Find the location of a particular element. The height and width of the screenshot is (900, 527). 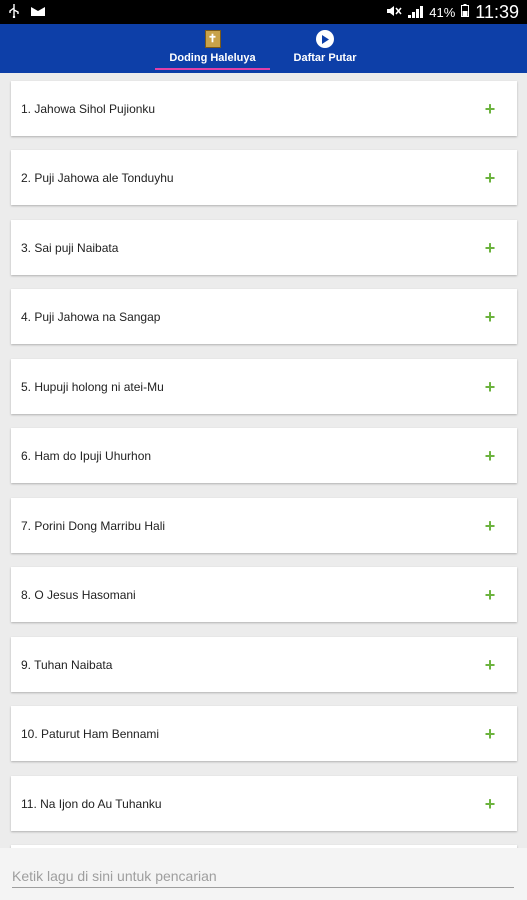

tab-daftar-putar: Daftar Putar is located at coordinates (325, 48).